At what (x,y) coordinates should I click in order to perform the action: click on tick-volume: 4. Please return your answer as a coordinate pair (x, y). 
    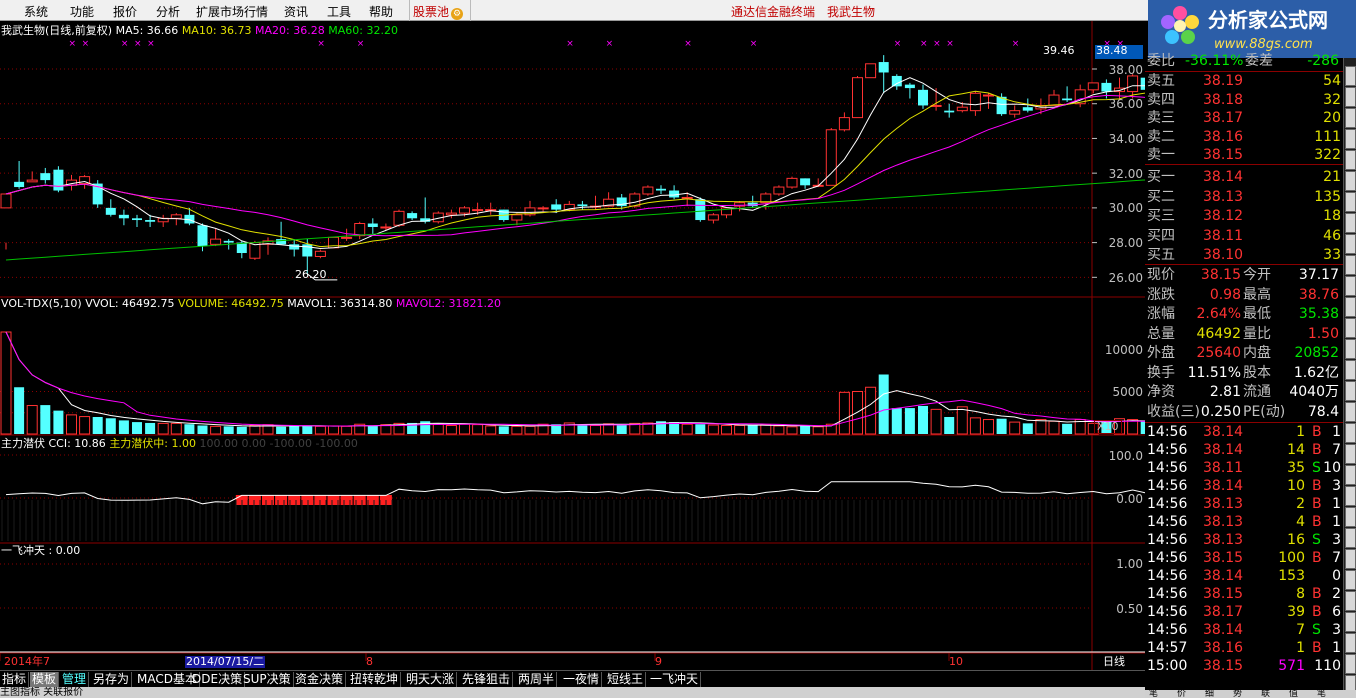
    Looking at the image, I should click on (1300, 522).